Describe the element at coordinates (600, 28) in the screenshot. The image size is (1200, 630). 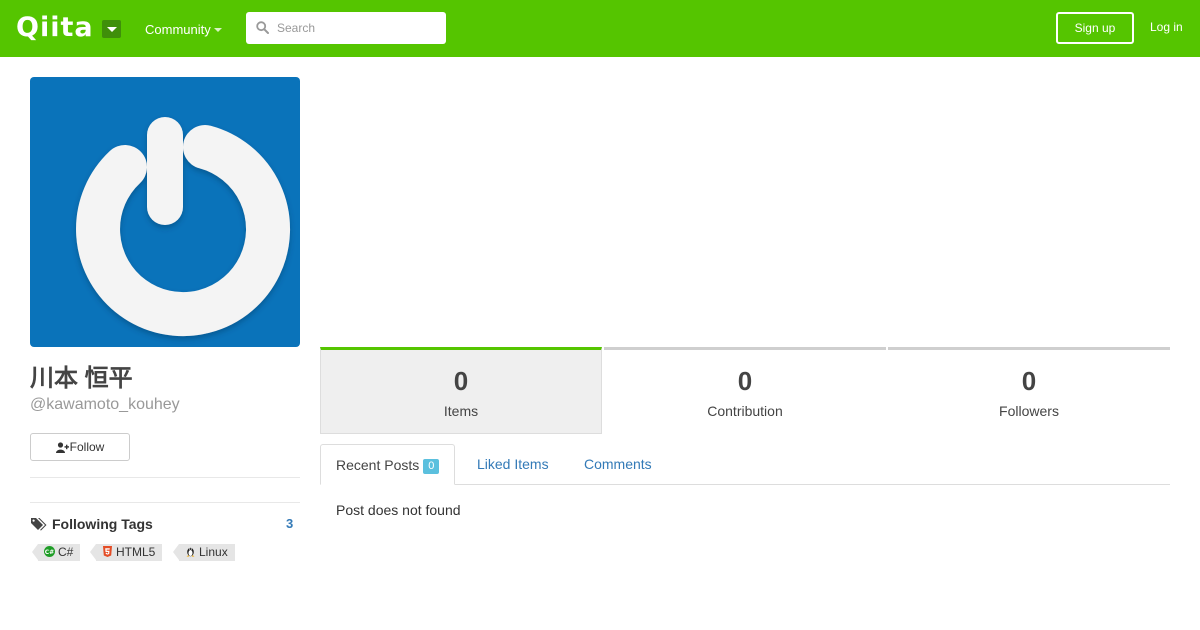
I see `top-navbar: Qiita Community Sign up Log in` at that location.